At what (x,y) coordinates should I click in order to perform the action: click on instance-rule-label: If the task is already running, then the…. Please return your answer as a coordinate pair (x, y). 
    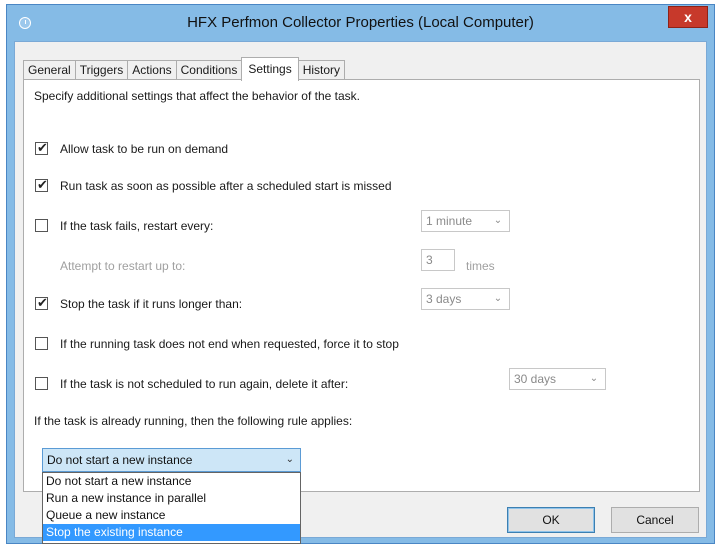
    Looking at the image, I should click on (193, 421).